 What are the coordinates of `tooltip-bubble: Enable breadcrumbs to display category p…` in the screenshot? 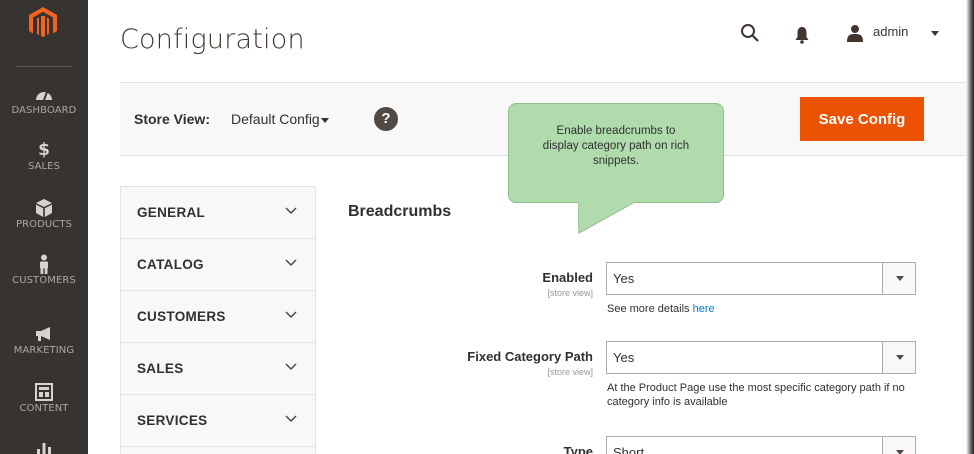 It's located at (616, 153).